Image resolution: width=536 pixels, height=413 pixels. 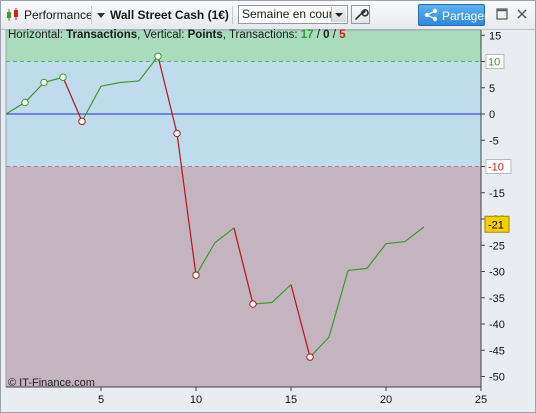 I want to click on y-tick-label: -35, so click(x=497, y=299).